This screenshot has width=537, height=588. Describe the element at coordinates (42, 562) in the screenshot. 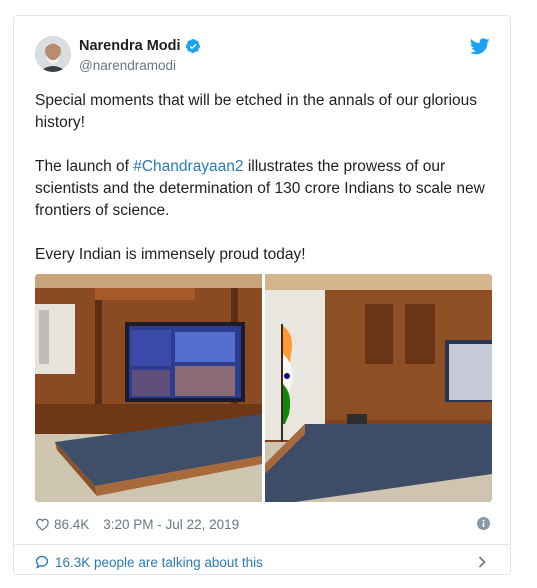

I see `speech-bubble-icon` at that location.